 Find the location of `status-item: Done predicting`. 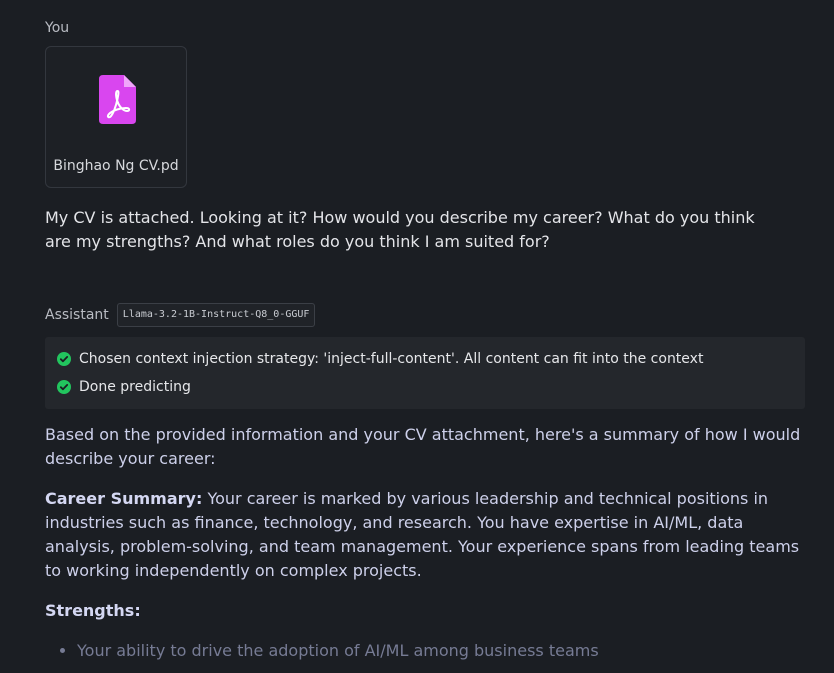

status-item: Done predicting is located at coordinates (431, 387).